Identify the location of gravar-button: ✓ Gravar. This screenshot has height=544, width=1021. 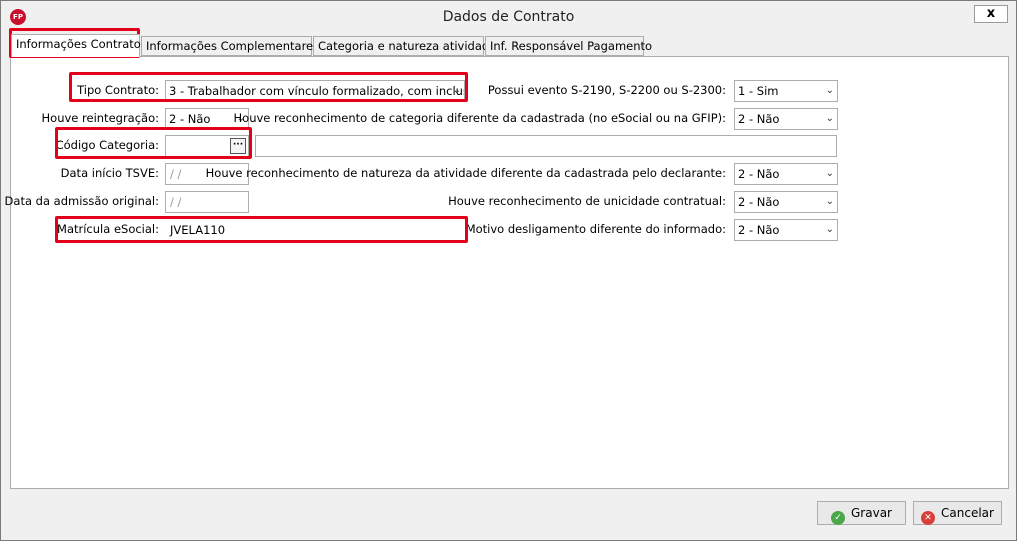
(861, 513).